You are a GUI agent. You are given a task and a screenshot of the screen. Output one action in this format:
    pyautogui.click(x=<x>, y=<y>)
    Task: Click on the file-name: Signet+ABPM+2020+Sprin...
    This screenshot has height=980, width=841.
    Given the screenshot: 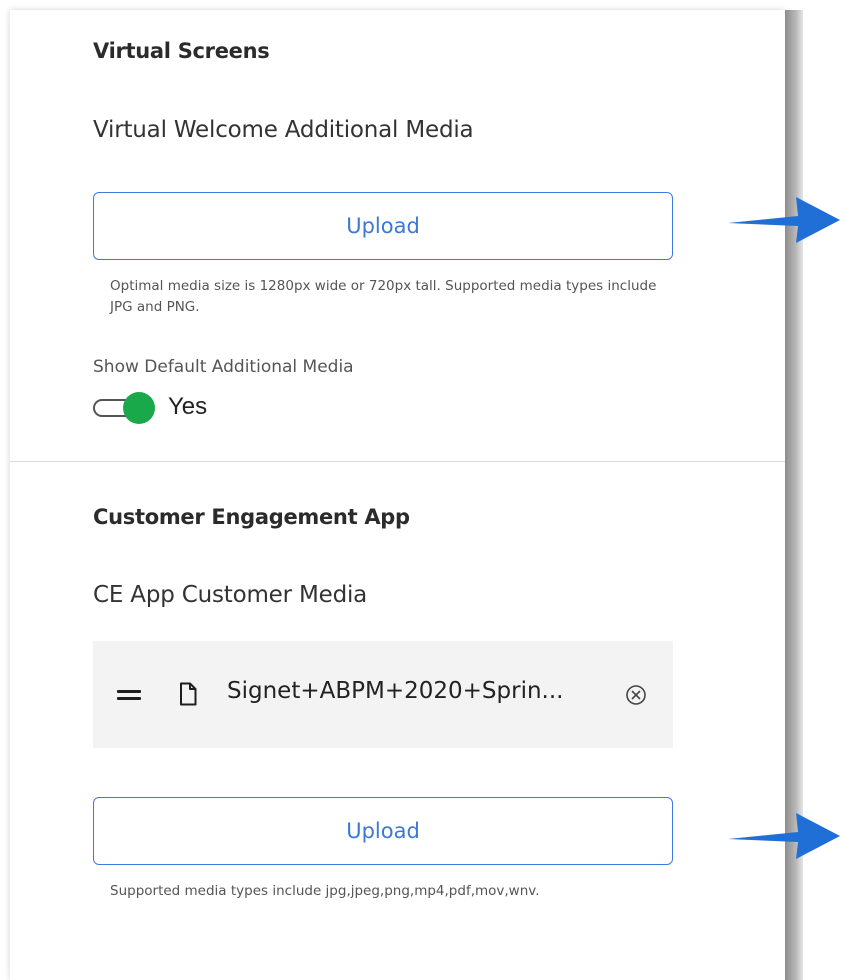 What is the action you would take?
    pyautogui.click(x=395, y=691)
    